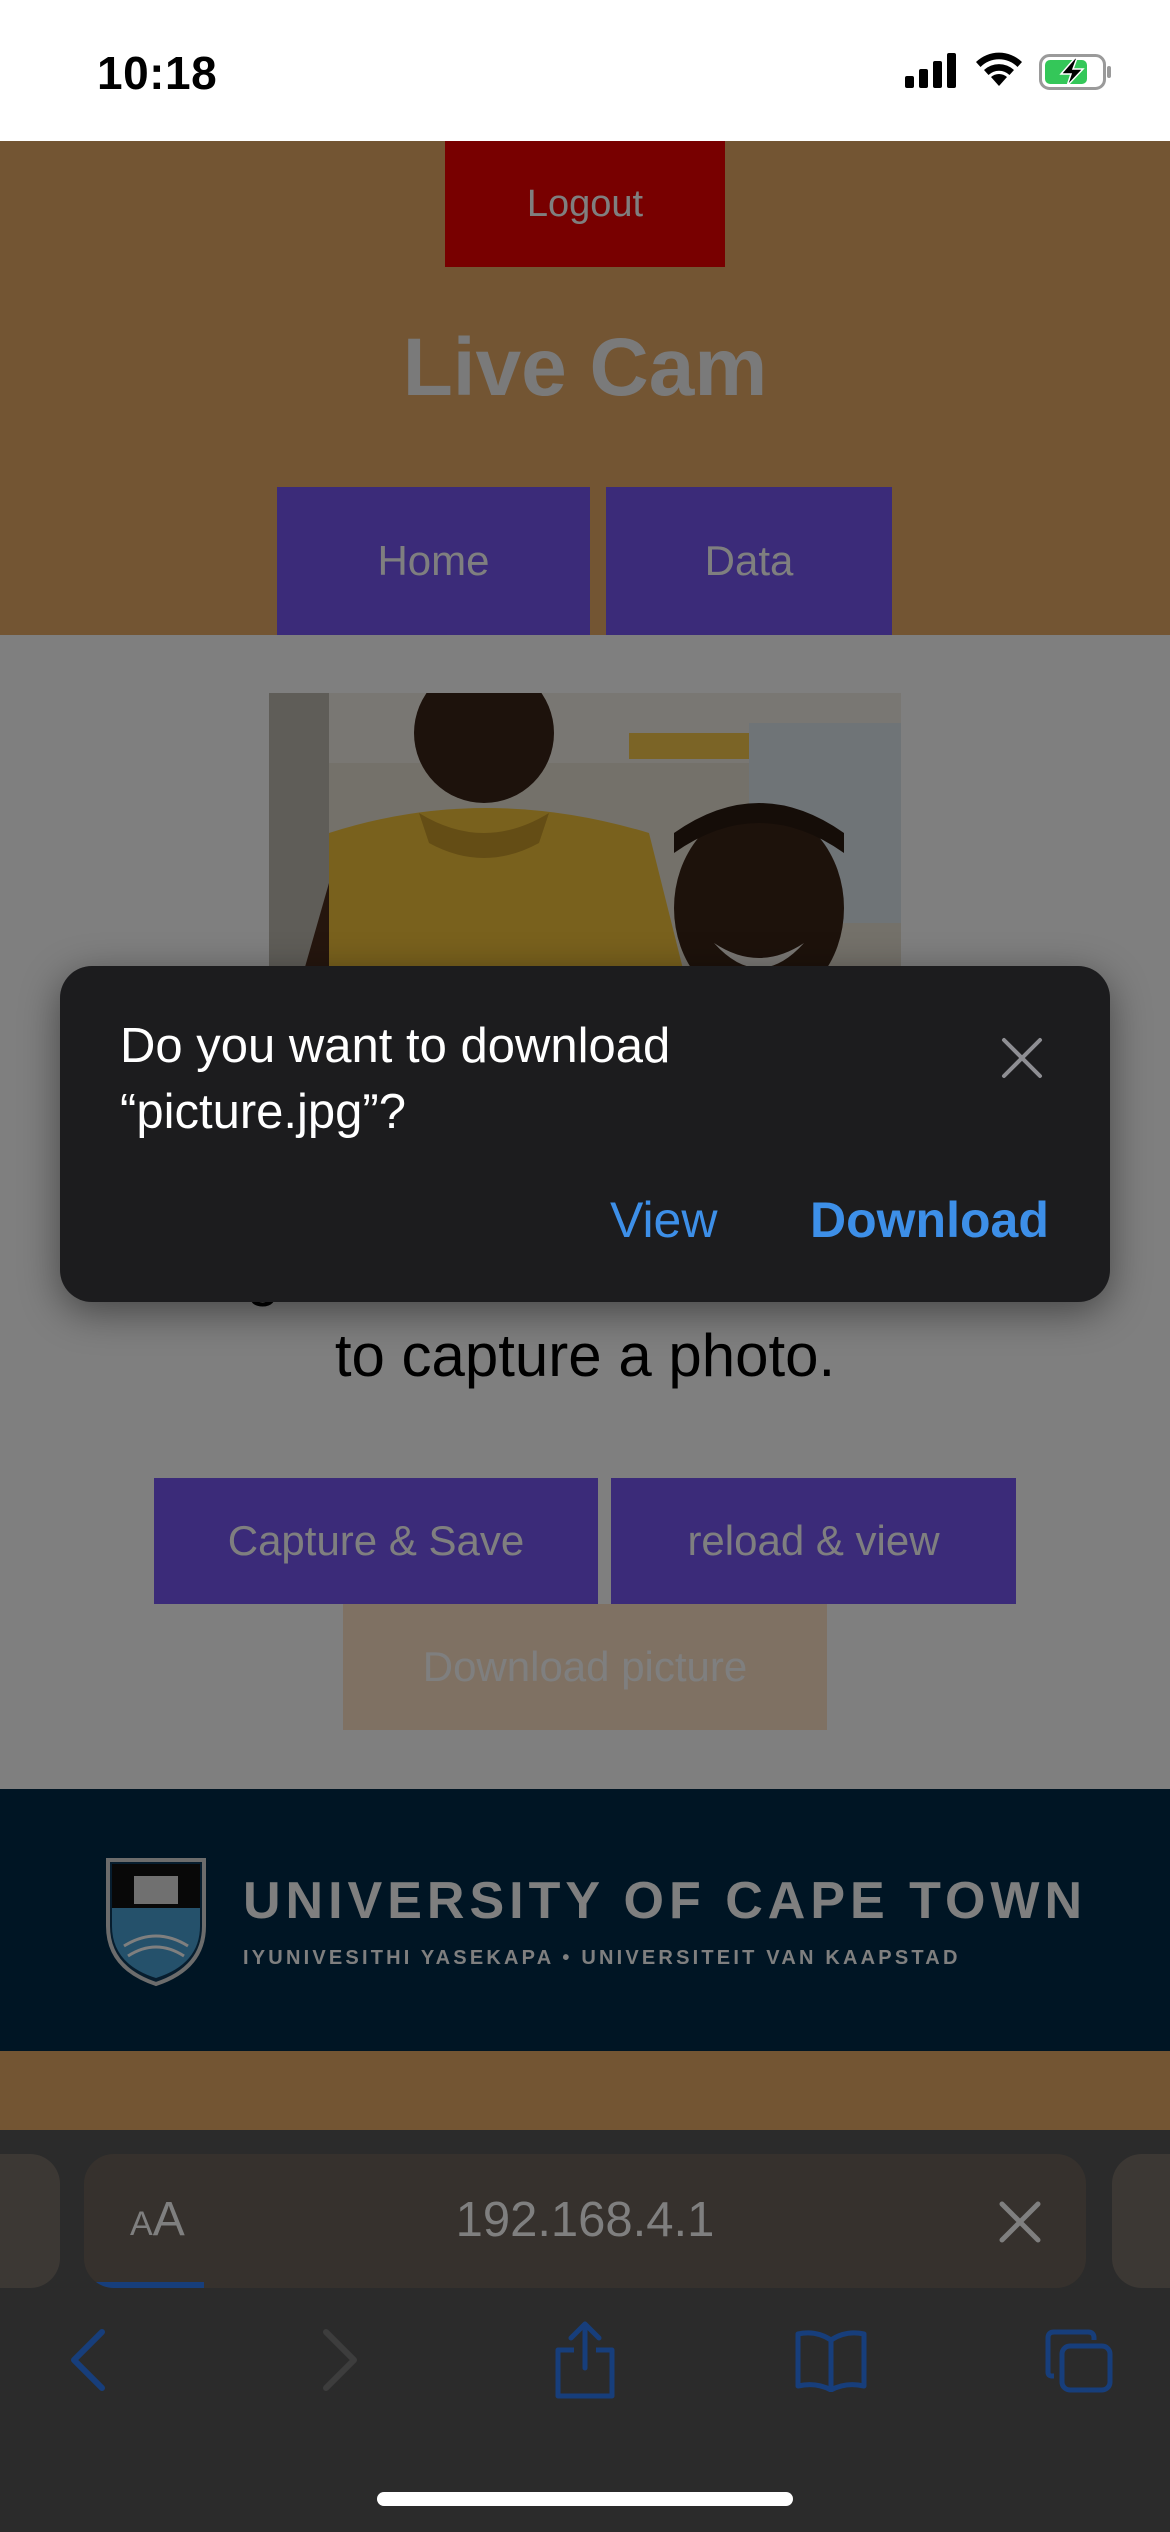  What do you see at coordinates (1076, 74) in the screenshot?
I see `battery-charging-icon` at bounding box center [1076, 74].